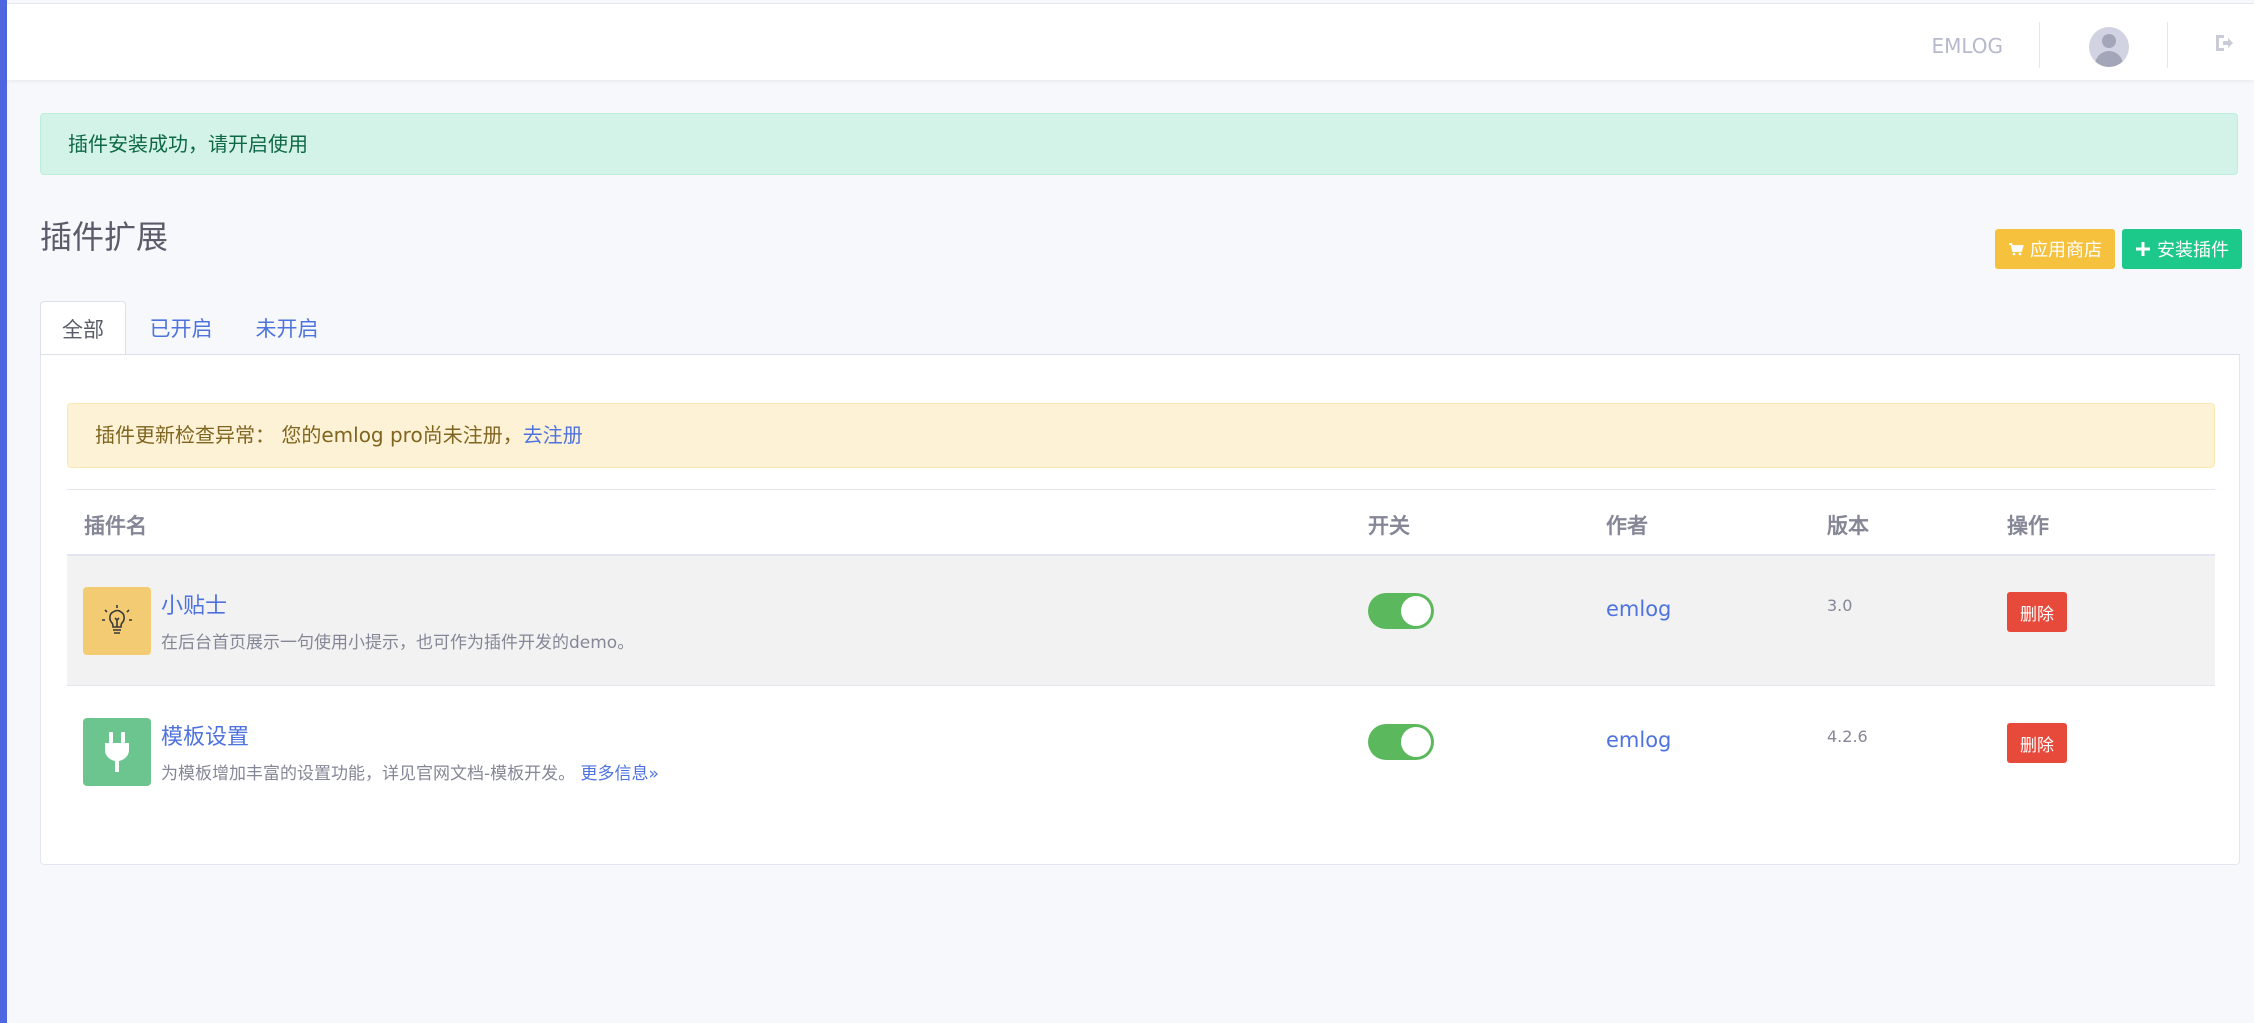 The image size is (2254, 1023). Describe the element at coordinates (83, 328) in the screenshot. I see `tab-all: 全部` at that location.